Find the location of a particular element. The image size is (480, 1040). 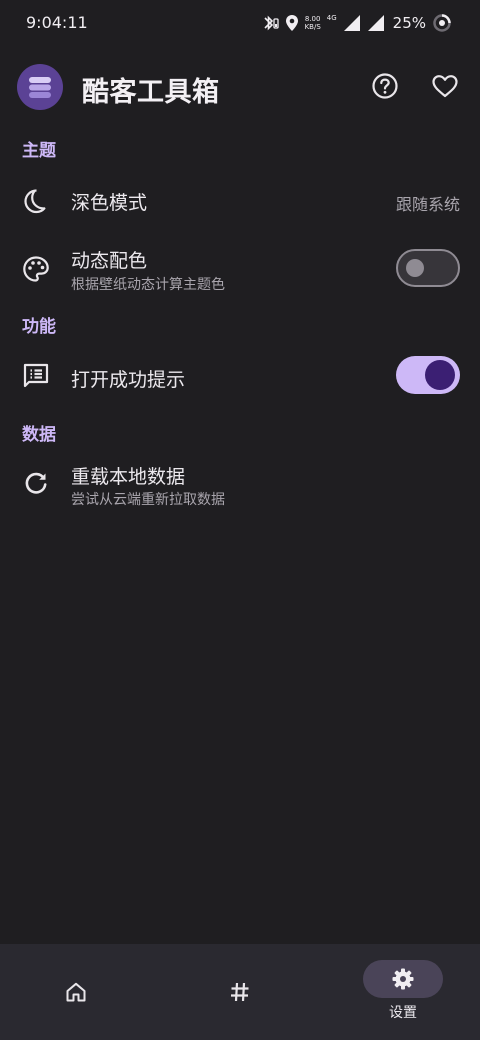

battery-ring-icon is located at coordinates (442, 23).